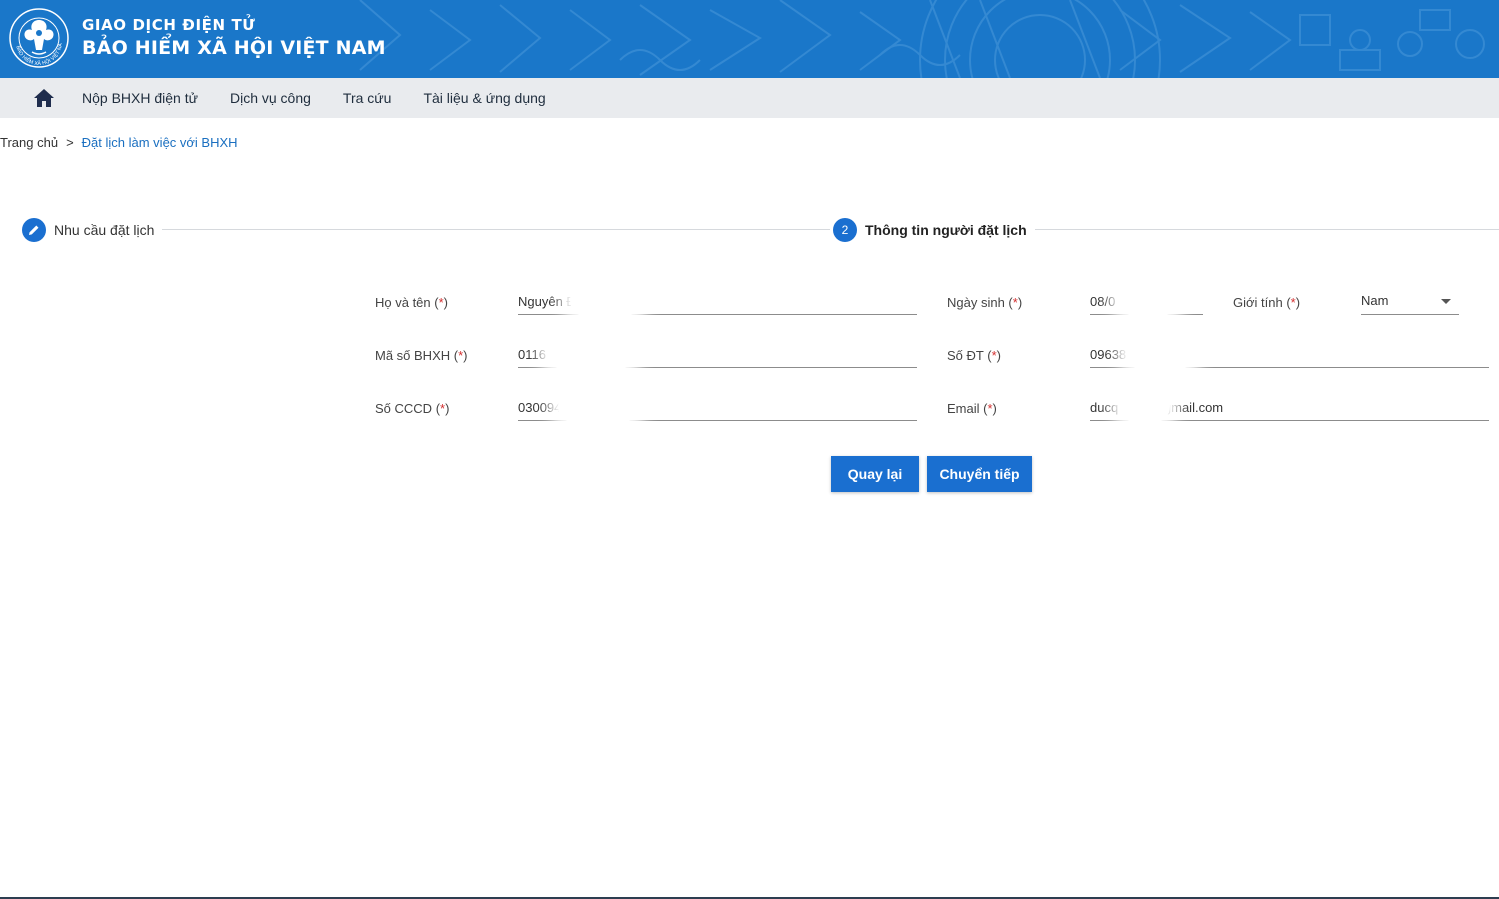 The width and height of the screenshot is (1499, 899). I want to click on breadcrumb-current: Đặt lịch làm việc với BHXH, so click(159, 142).